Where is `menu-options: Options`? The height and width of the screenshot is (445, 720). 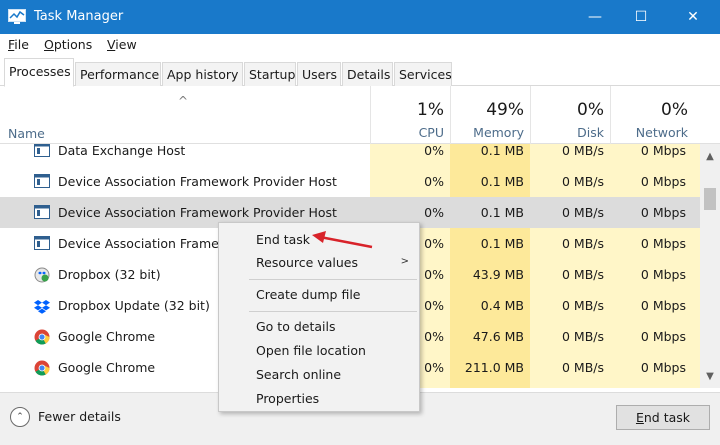 menu-options: Options is located at coordinates (68, 44).